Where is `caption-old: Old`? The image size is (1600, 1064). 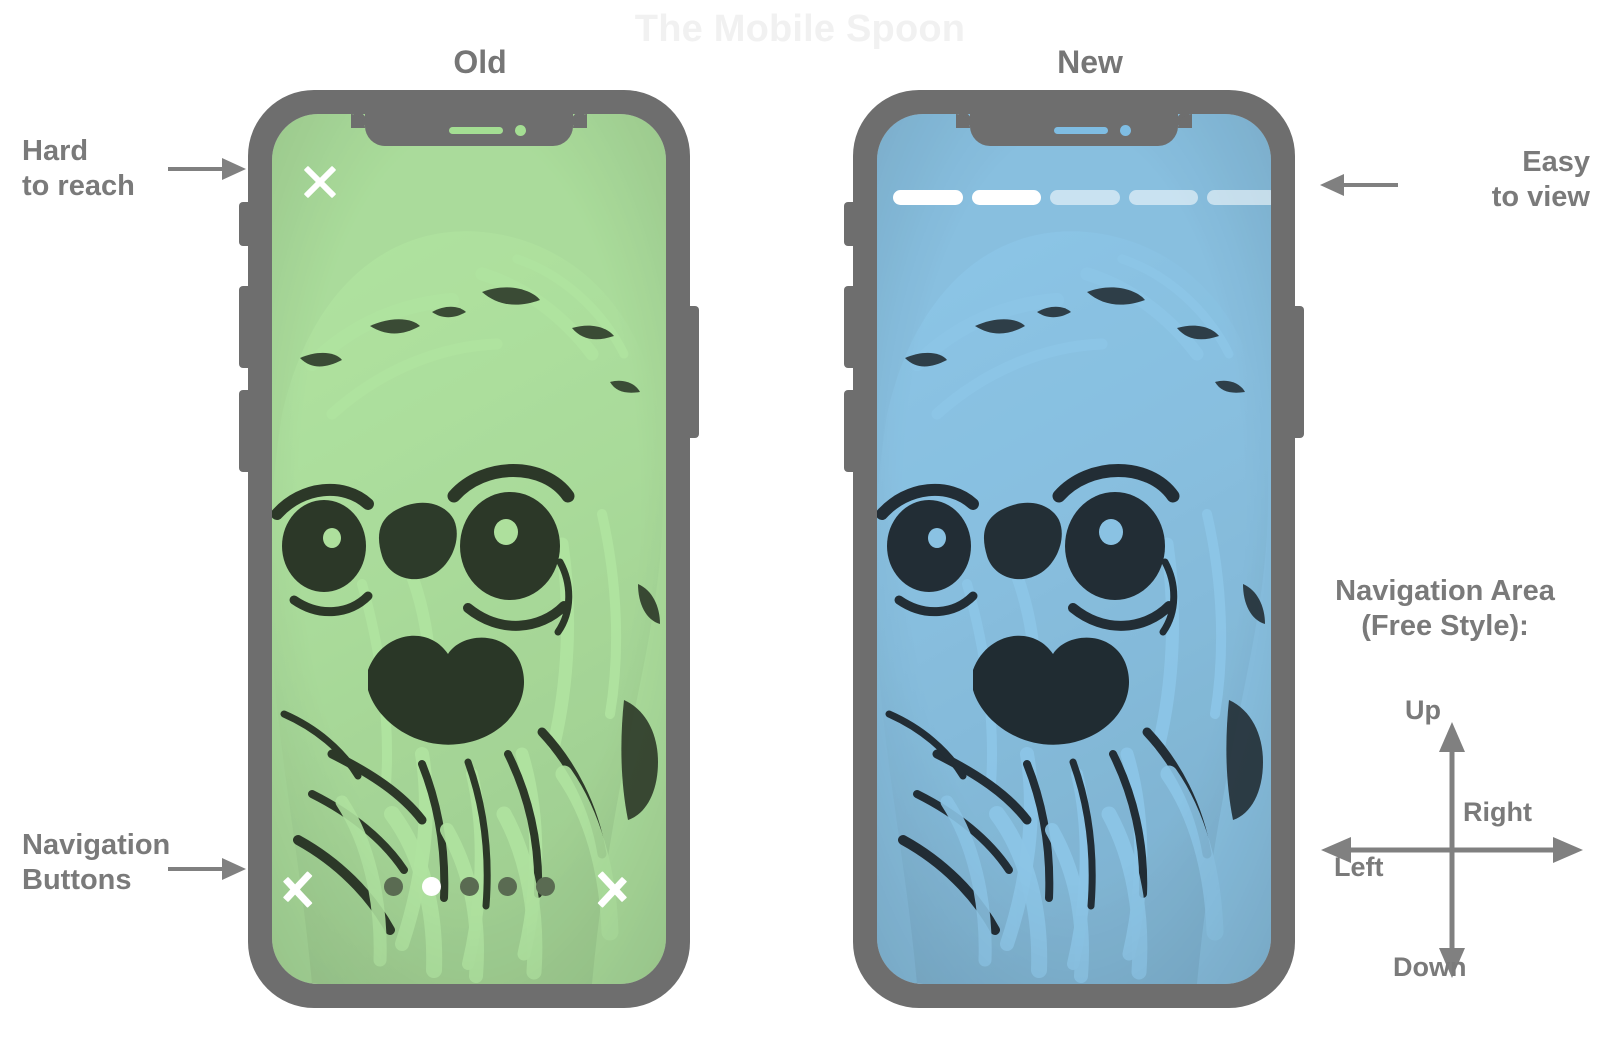
caption-old: Old is located at coordinates (480, 62).